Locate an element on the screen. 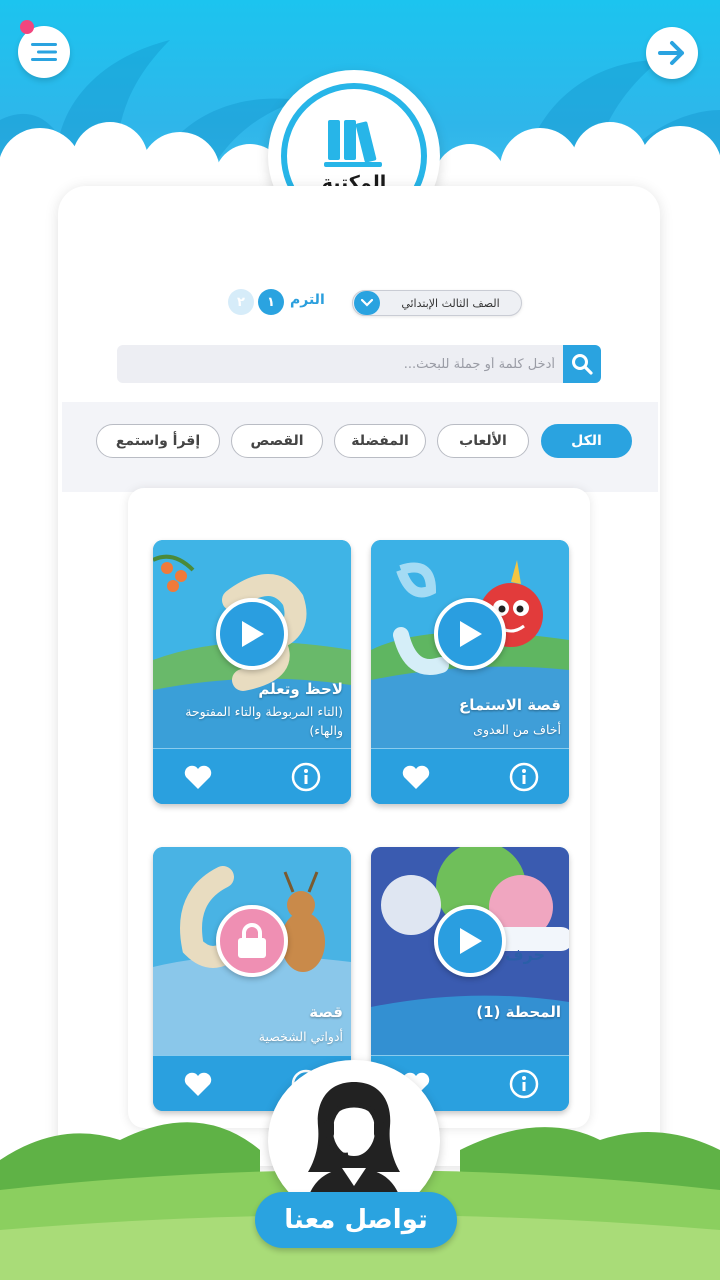 This screenshot has height=1280, width=720. content-card: قصة الاستماع أخاف من العدوى is located at coordinates (470, 672).